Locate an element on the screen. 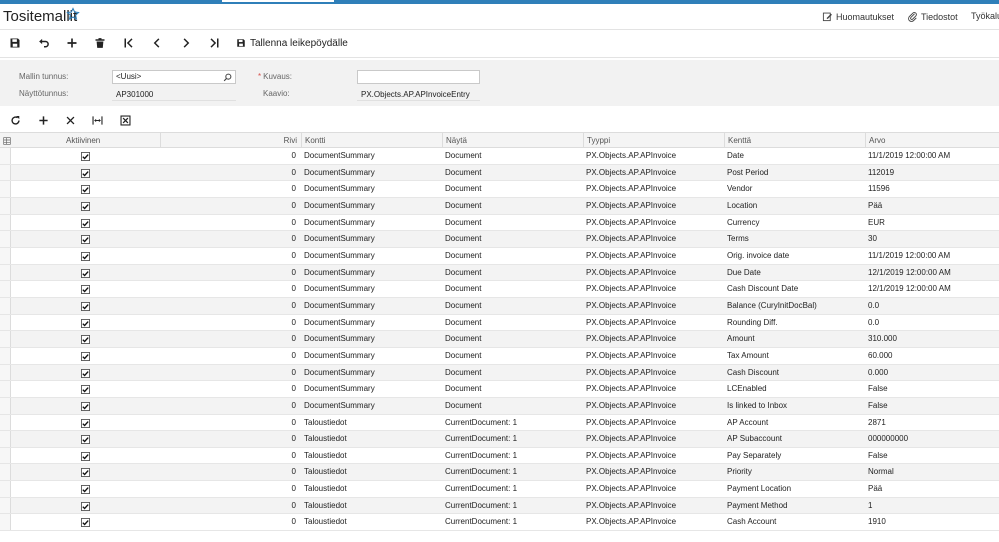 This screenshot has height=542, width=999. column-header-container: Kontti is located at coordinates (371, 140).